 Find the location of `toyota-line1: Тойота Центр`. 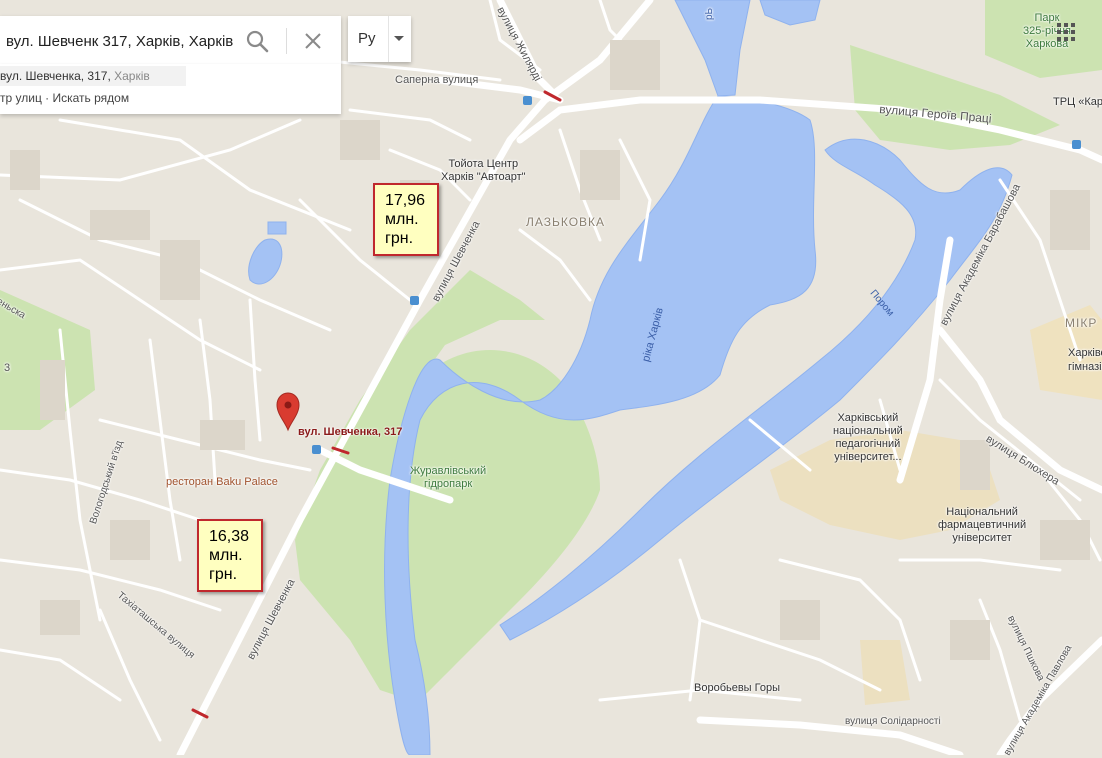

toyota-line1: Тойота Центр is located at coordinates (483, 164).